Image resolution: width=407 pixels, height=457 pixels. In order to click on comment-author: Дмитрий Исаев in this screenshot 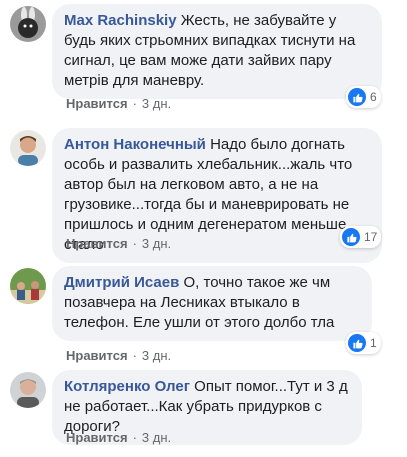, I will do `click(121, 282)`.